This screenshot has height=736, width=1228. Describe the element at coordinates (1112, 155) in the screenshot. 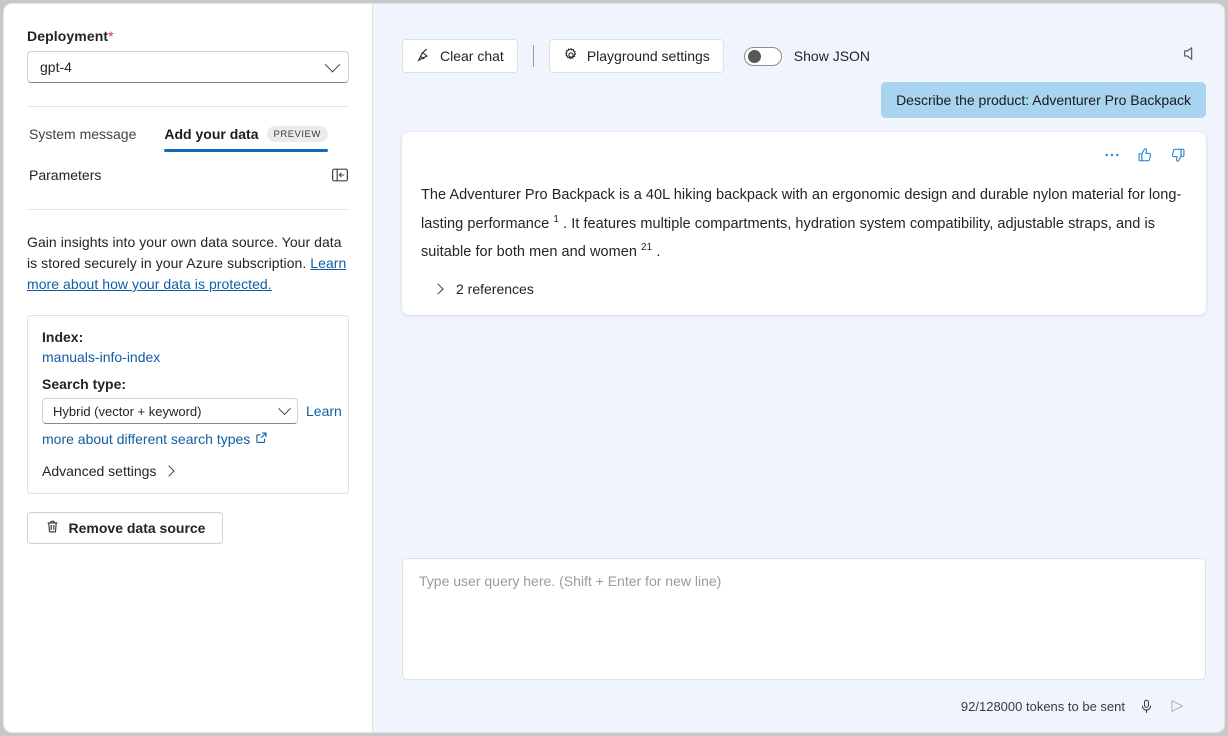

I see `more-options-icon` at that location.